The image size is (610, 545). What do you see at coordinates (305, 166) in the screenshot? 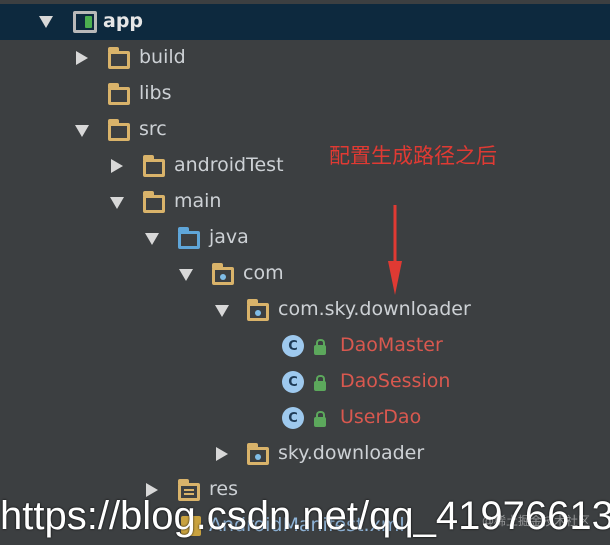
I see `tree-row-androidtest: androidTest` at bounding box center [305, 166].